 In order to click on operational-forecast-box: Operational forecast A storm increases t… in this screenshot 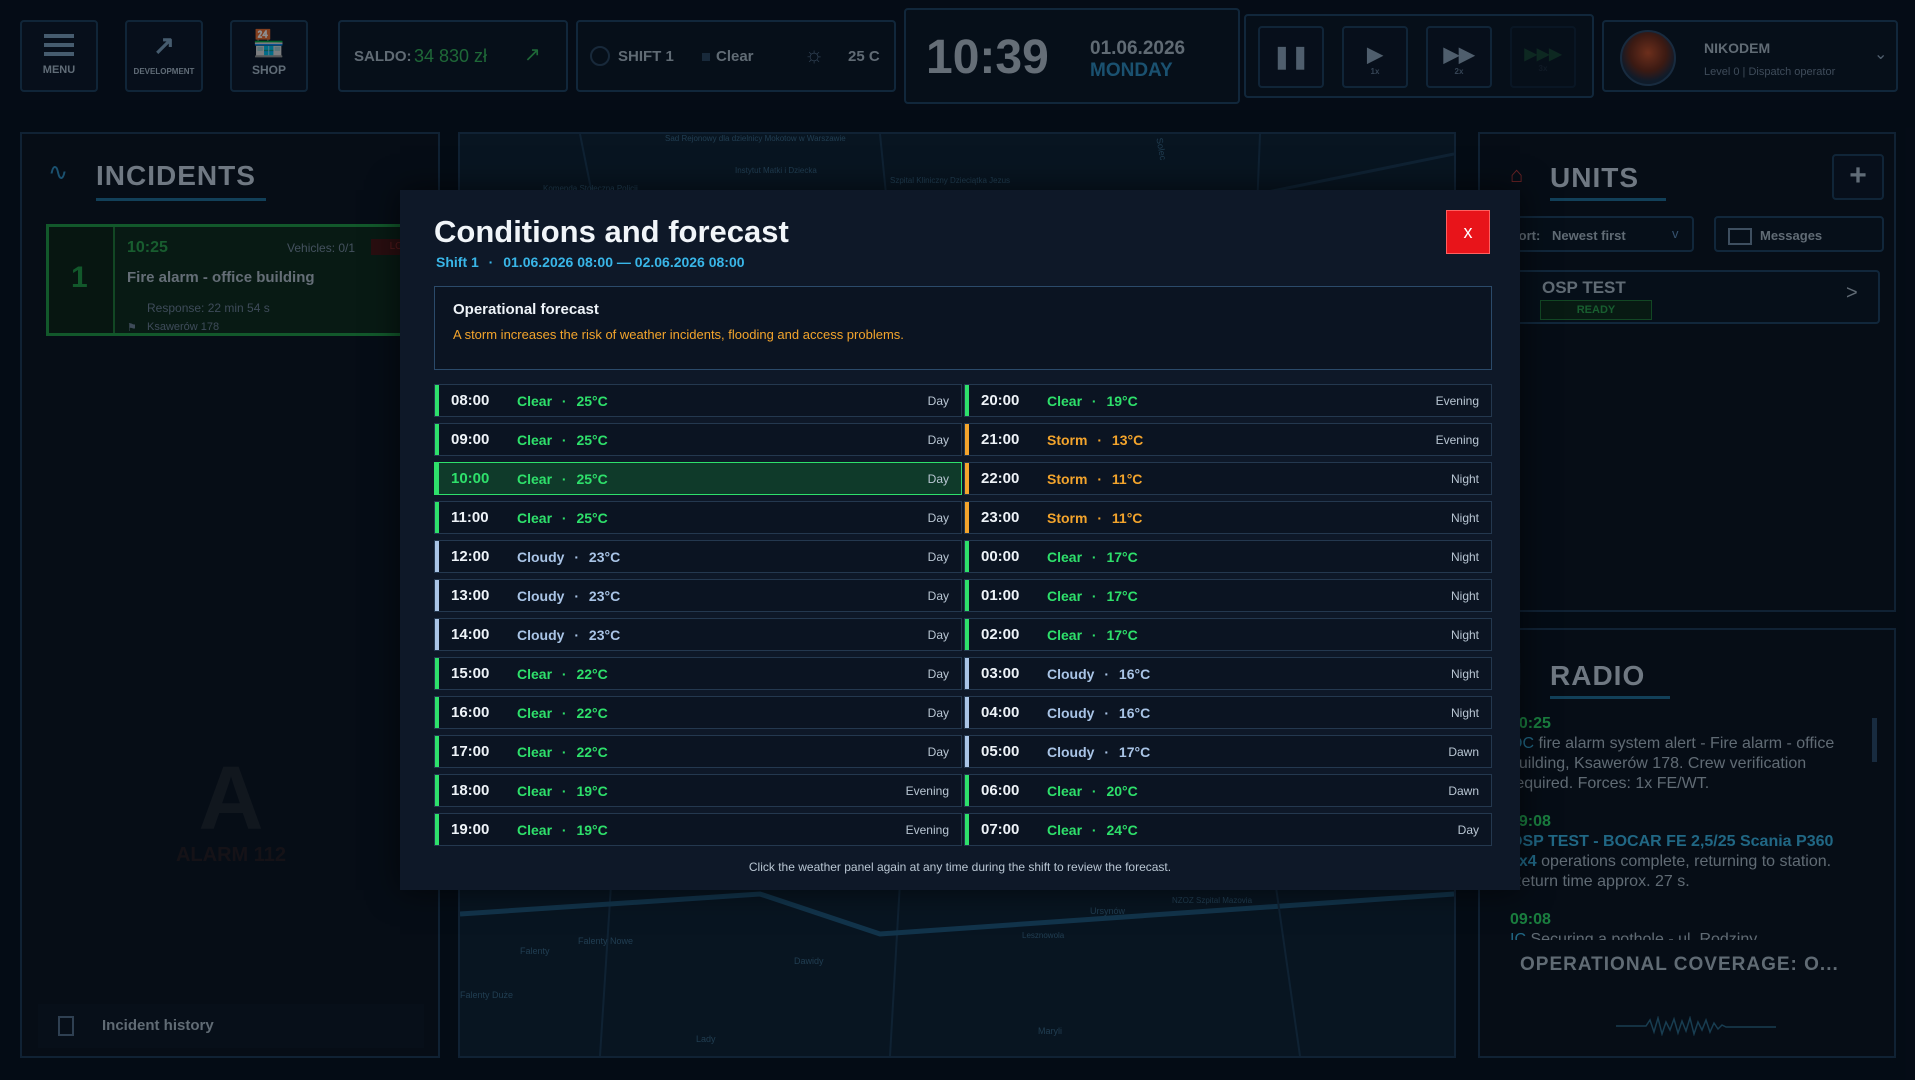, I will do `click(963, 328)`.